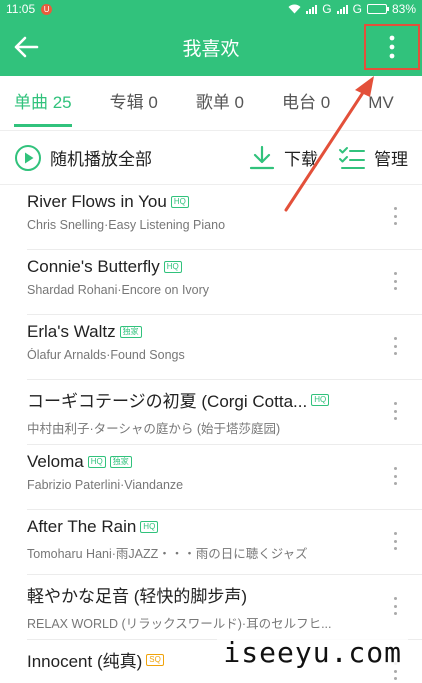  What do you see at coordinates (82, 526) in the screenshot?
I see `song-title: After The Rain` at bounding box center [82, 526].